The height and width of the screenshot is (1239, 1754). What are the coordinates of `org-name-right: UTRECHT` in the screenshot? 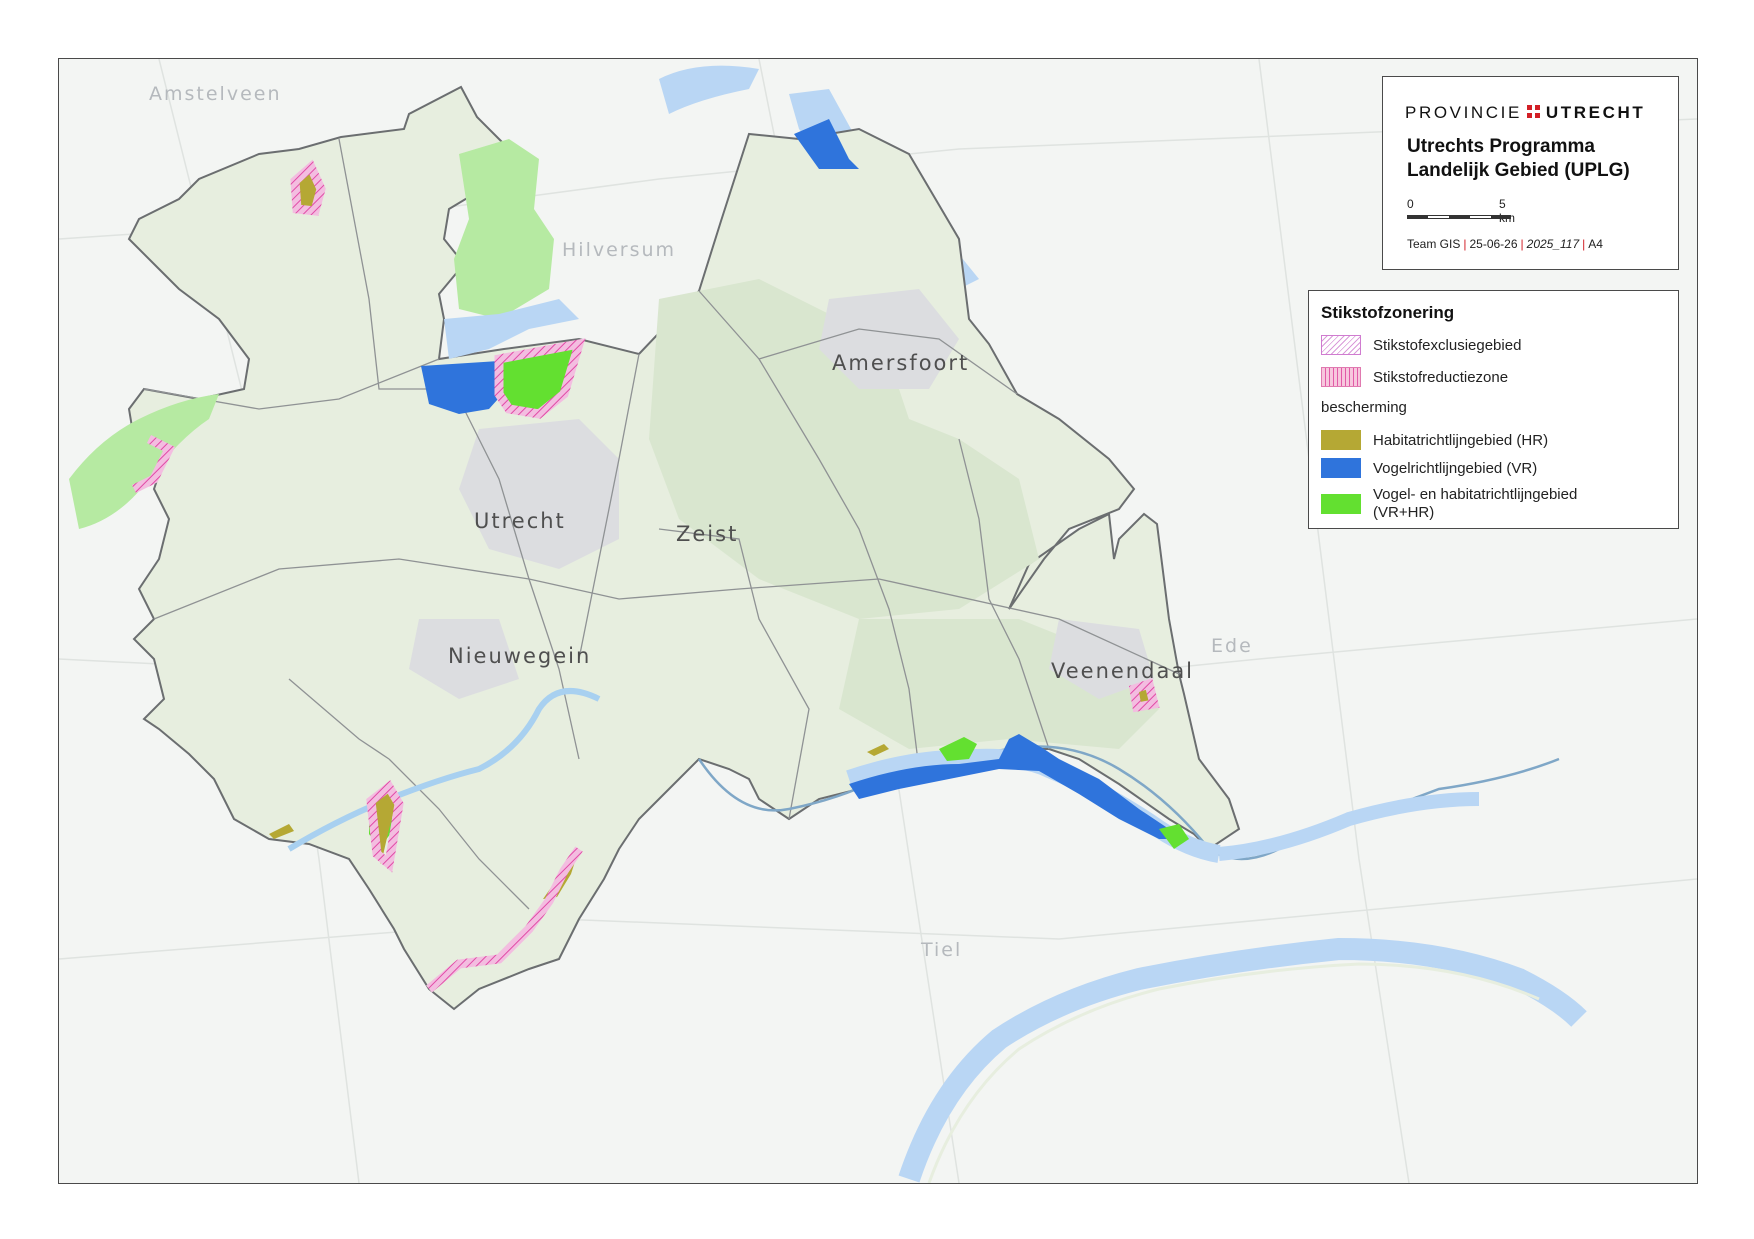 It's located at (1595, 112).